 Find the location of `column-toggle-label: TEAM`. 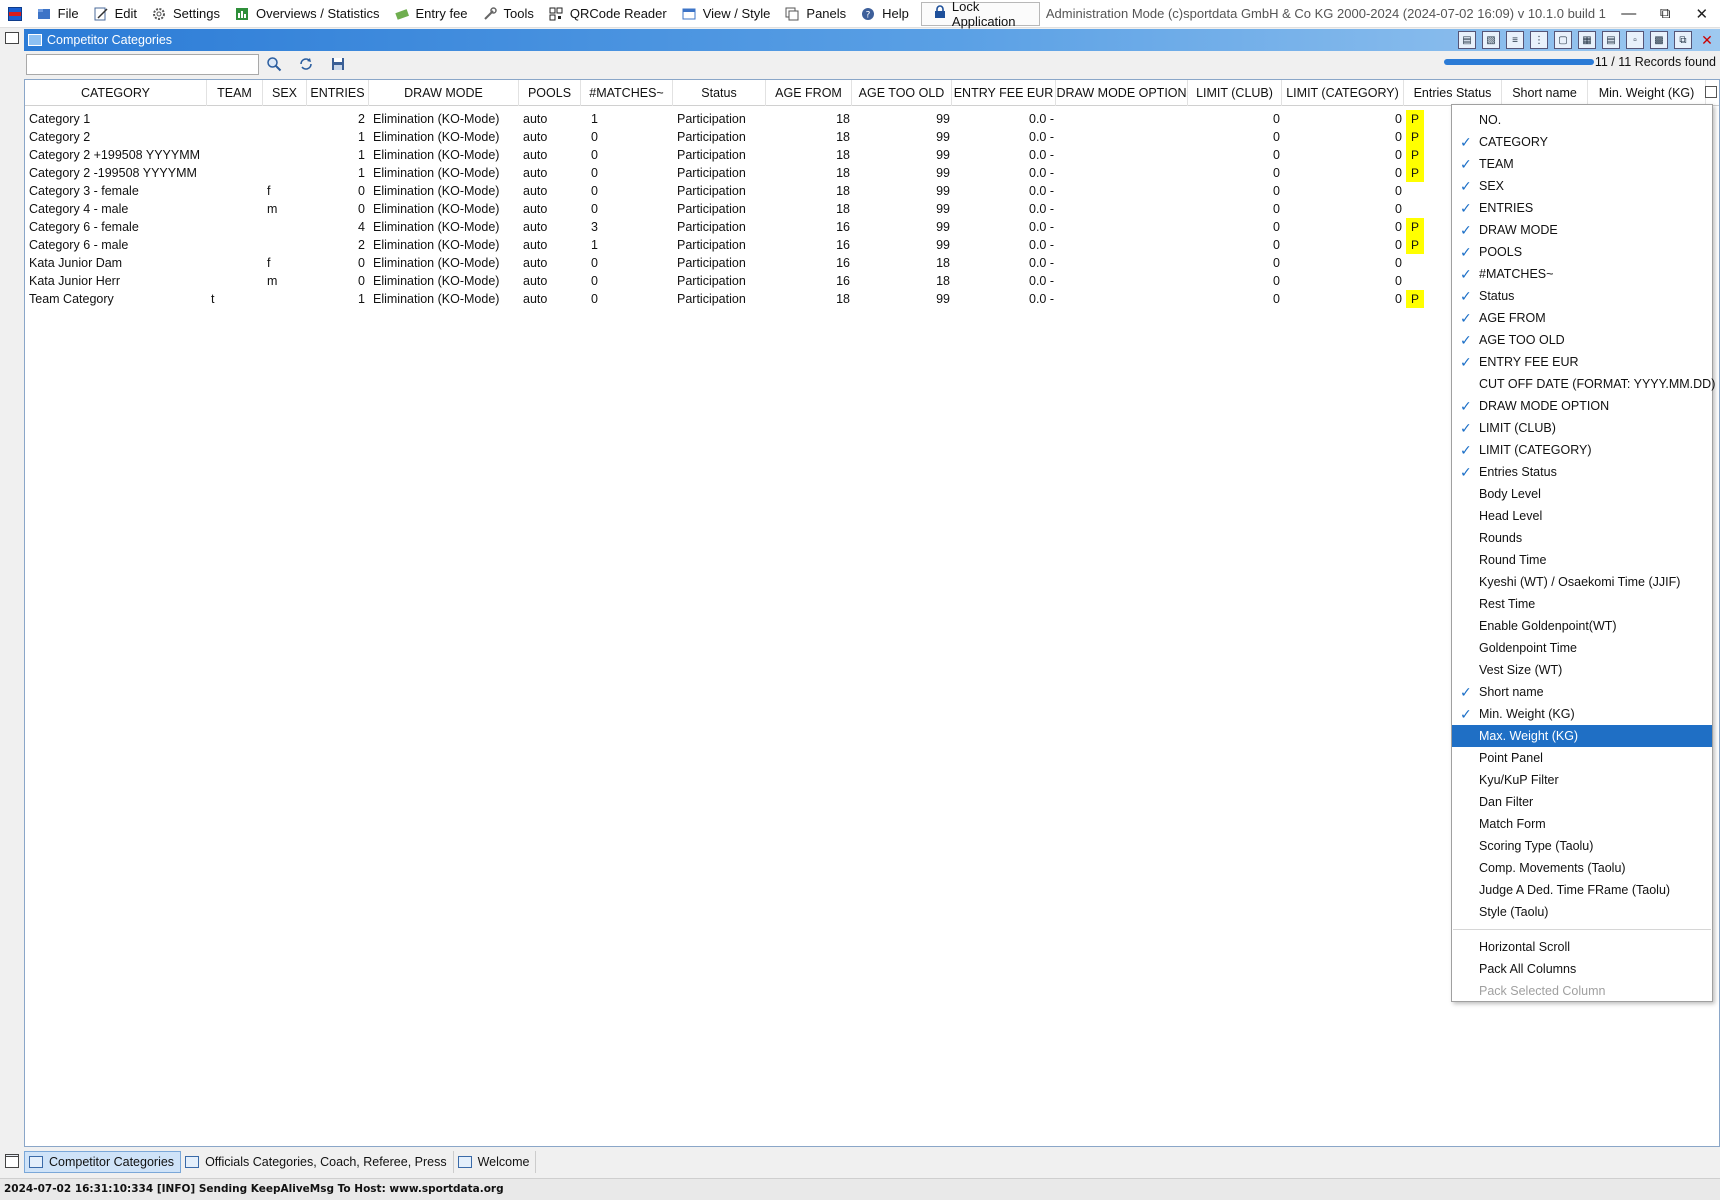

column-toggle-label: TEAM is located at coordinates (1496, 164).